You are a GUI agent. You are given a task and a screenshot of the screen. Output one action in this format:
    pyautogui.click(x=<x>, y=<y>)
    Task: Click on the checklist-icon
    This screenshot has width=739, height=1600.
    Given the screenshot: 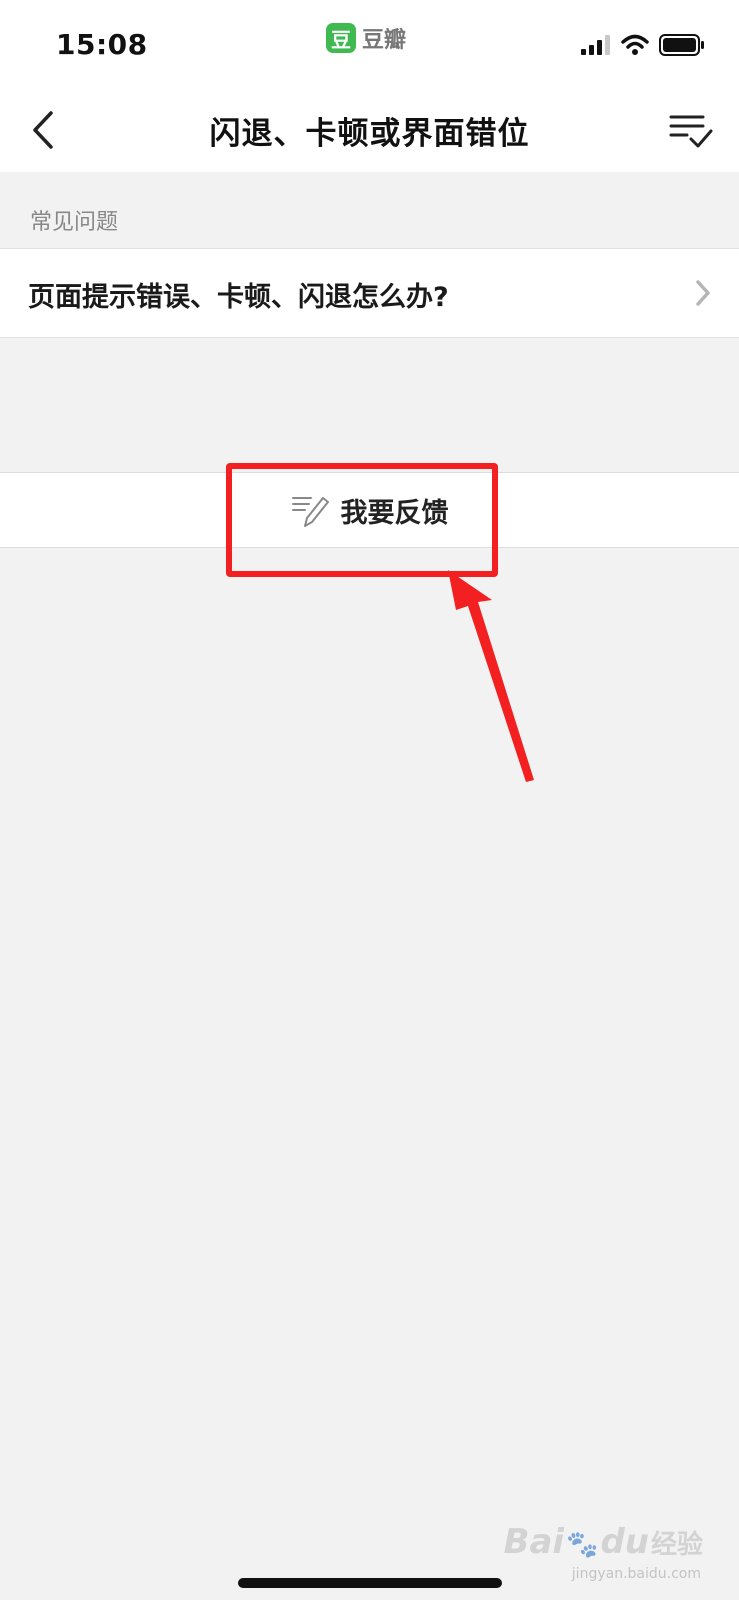 What is the action you would take?
    pyautogui.click(x=691, y=131)
    